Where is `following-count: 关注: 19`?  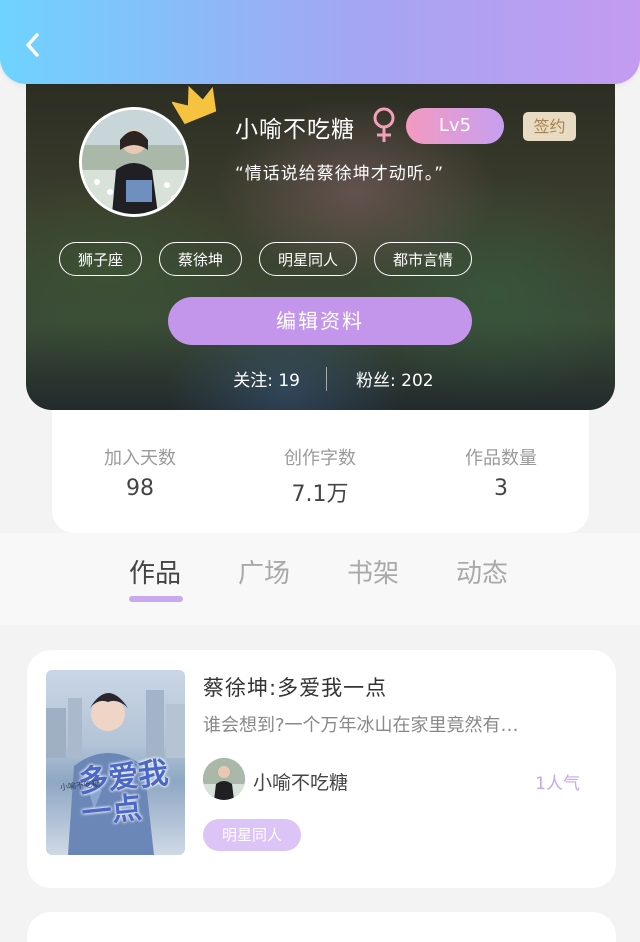
following-count: 关注: 19 is located at coordinates (266, 378).